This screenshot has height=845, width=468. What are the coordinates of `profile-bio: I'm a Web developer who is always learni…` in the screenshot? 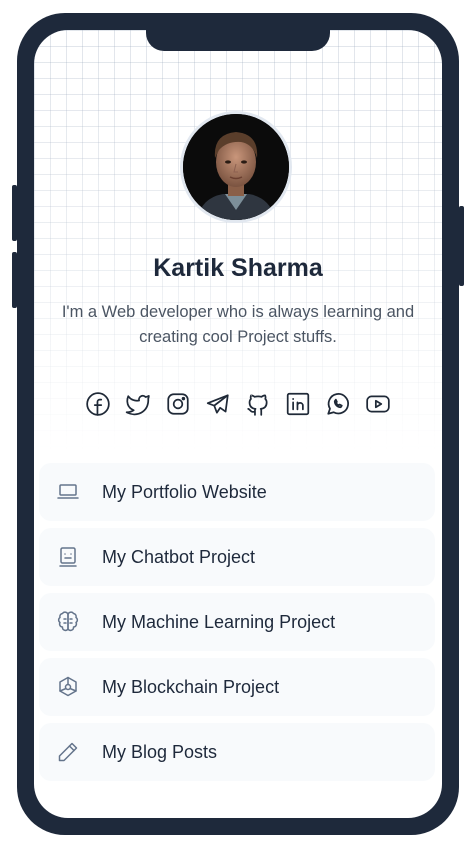 It's located at (238, 324).